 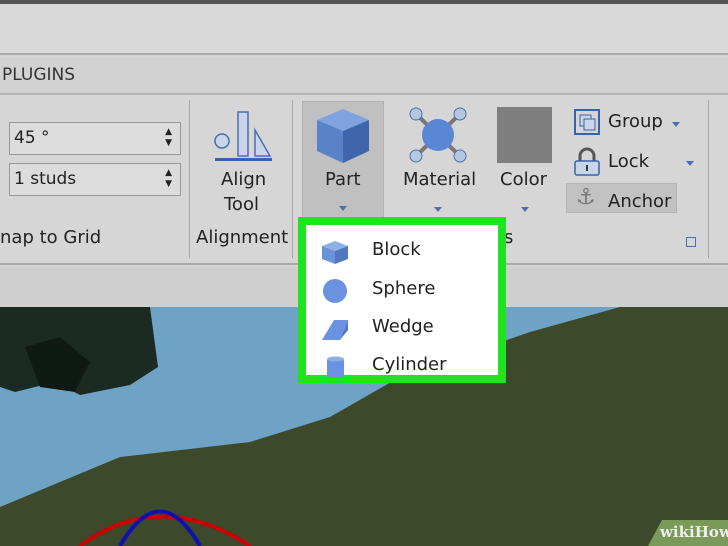 I want to click on menu-item-wedge: Wedge, so click(x=402, y=329).